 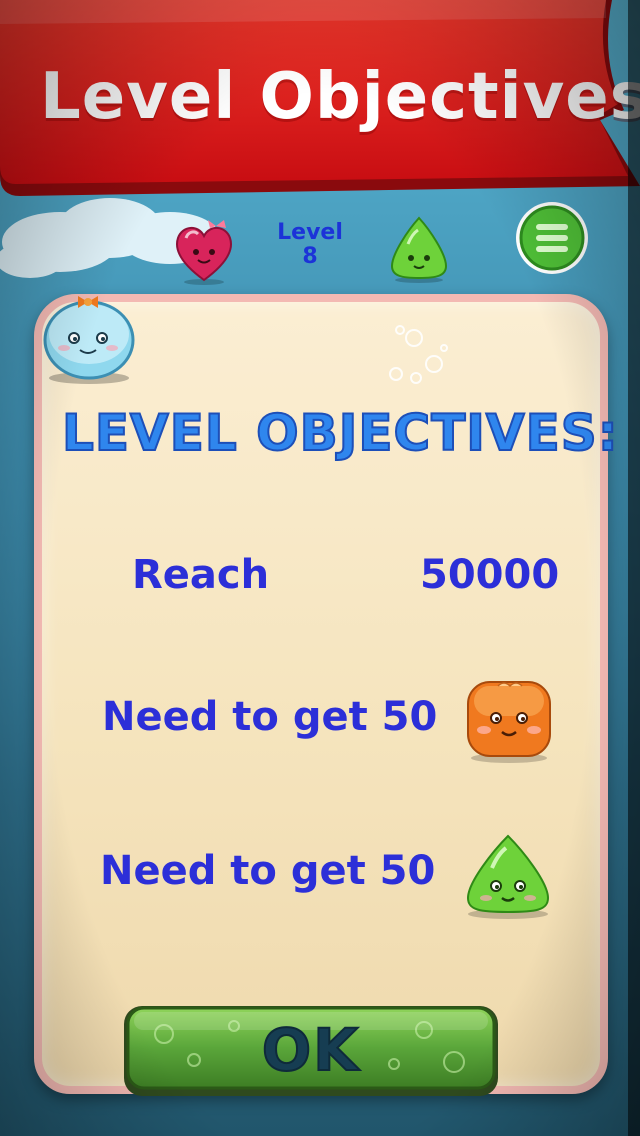 I want to click on menu-button, so click(x=552, y=238).